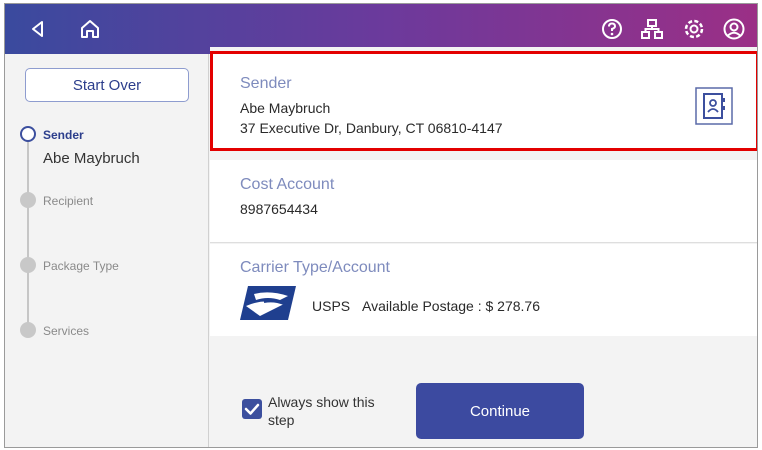 The image size is (762, 450). Describe the element at coordinates (91, 158) in the screenshot. I see `step-value-sender: Abe Maybruch` at that location.